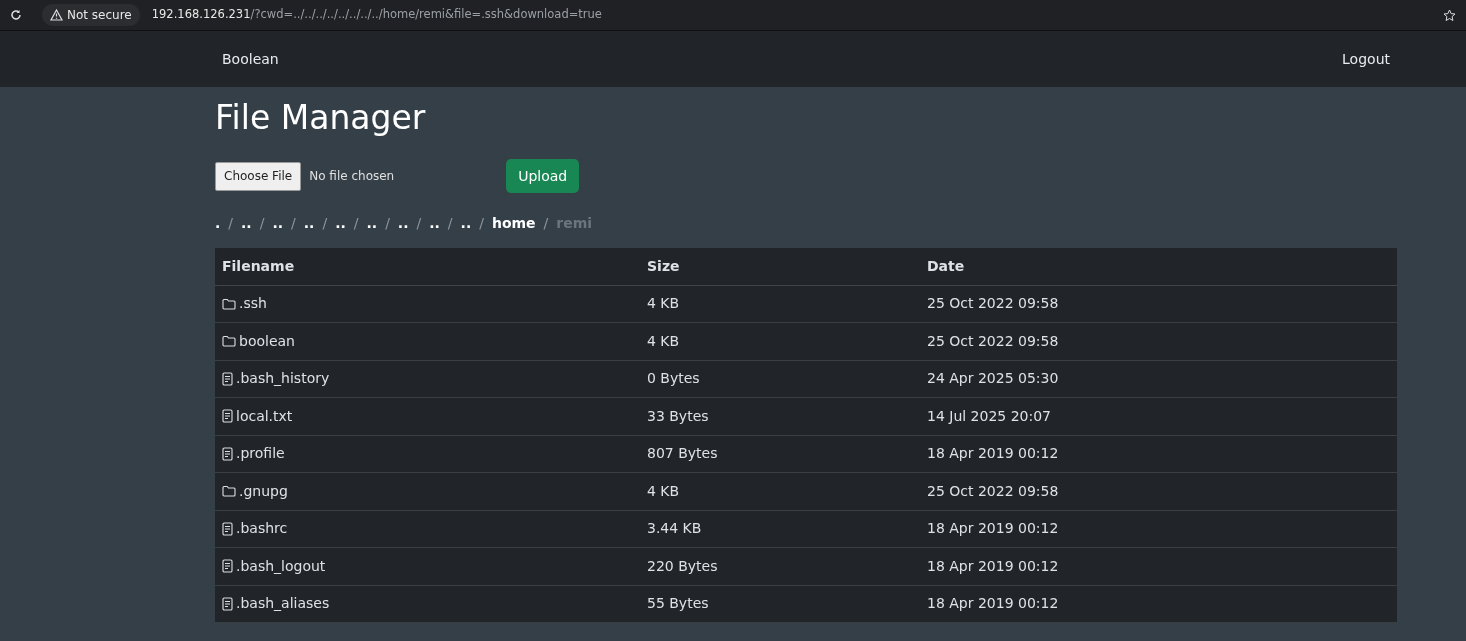 The image size is (1466, 641). What do you see at coordinates (281, 566) in the screenshot?
I see `file-link: .bash_logout` at bounding box center [281, 566].